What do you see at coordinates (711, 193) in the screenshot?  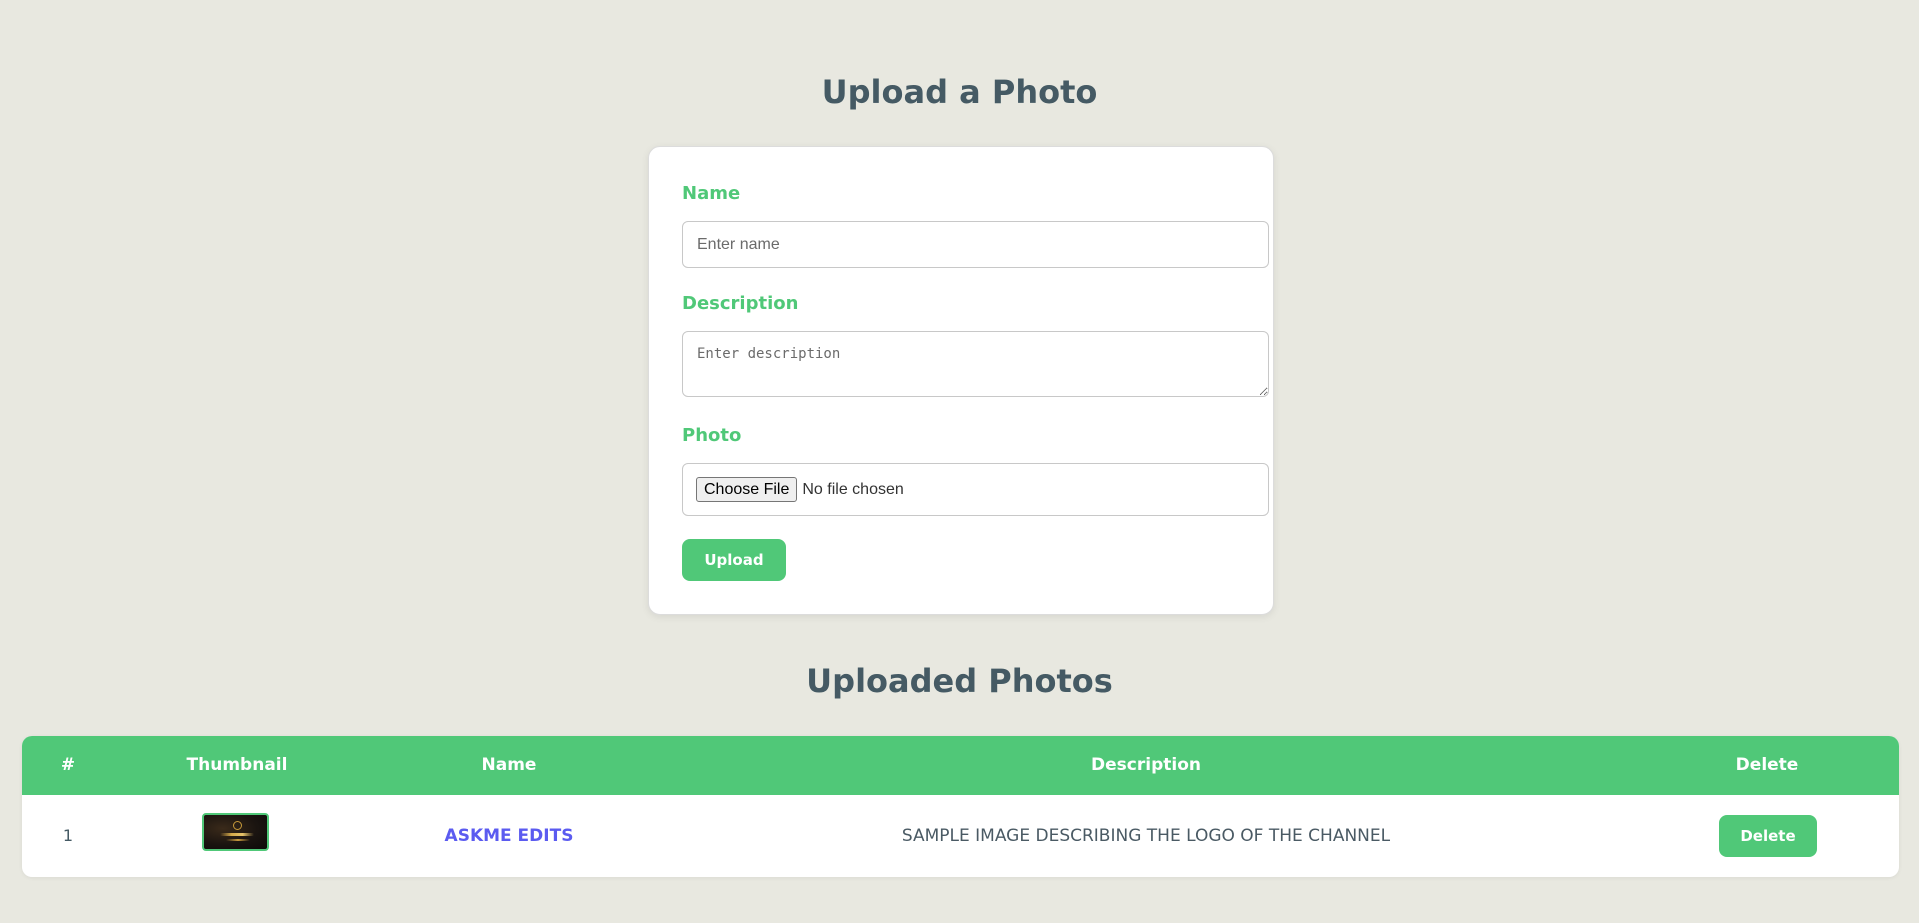 I see `name-label: Name` at bounding box center [711, 193].